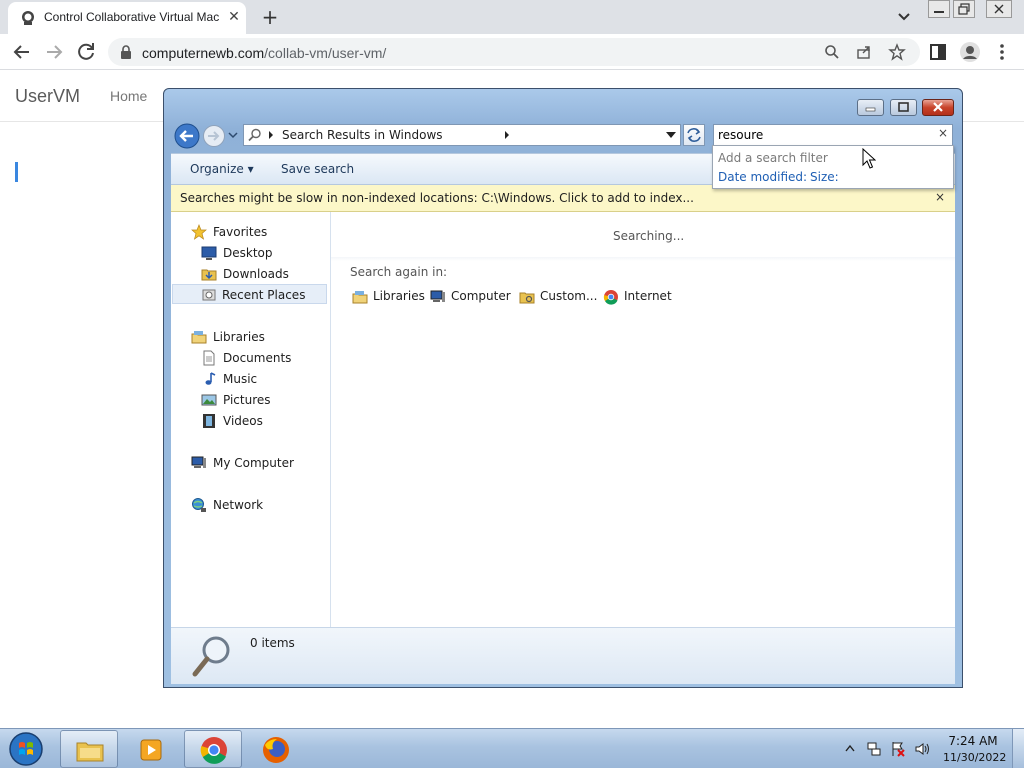 The height and width of the screenshot is (768, 1024). I want to click on documents-icon, so click(209, 358).